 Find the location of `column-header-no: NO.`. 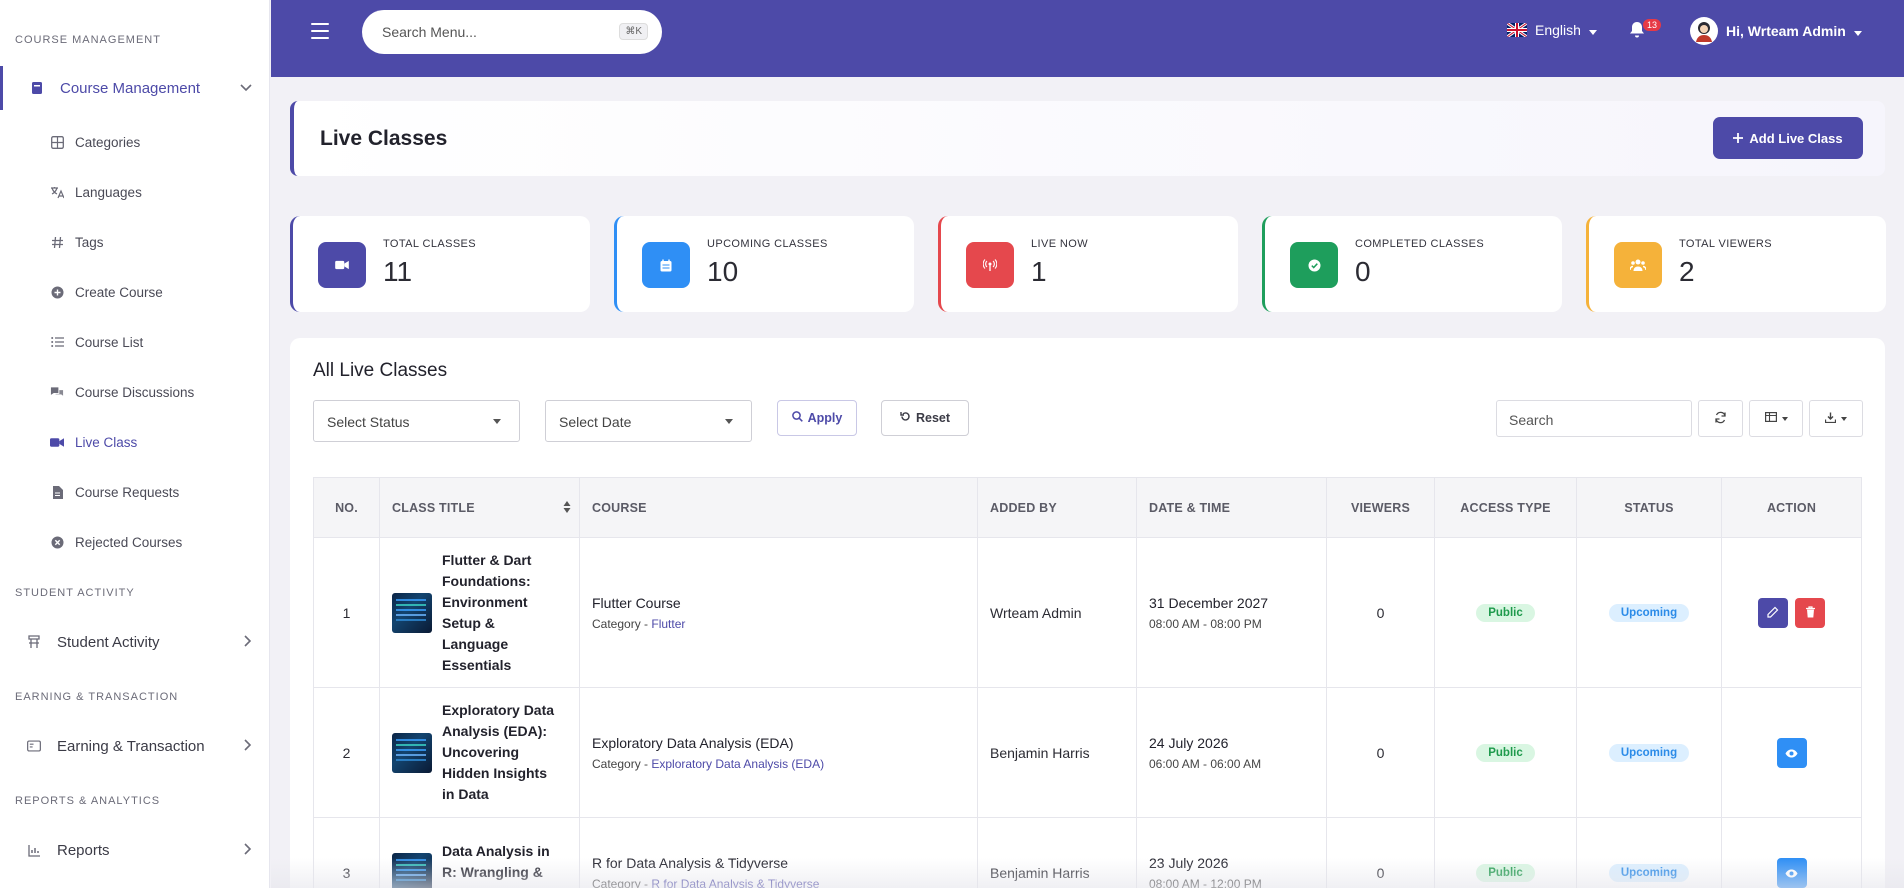

column-header-no: NO. is located at coordinates (346, 507).